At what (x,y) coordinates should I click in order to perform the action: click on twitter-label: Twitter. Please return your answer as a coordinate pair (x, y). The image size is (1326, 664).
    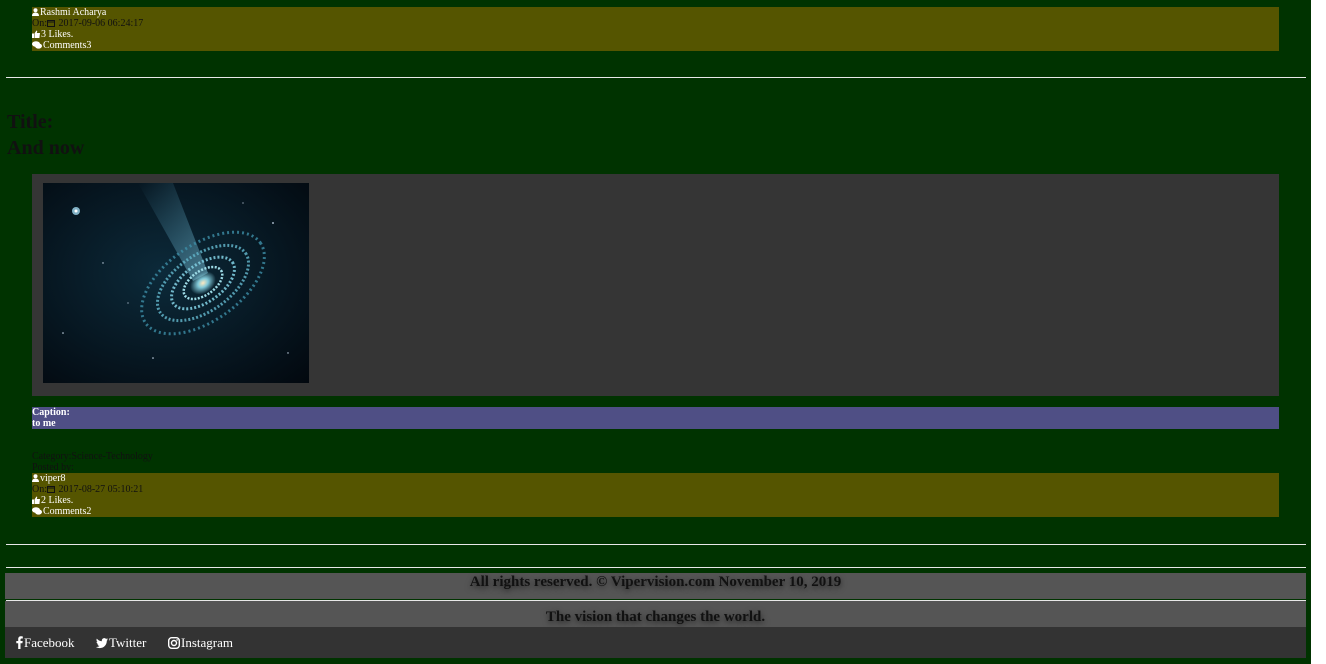
    Looking at the image, I should click on (128, 642).